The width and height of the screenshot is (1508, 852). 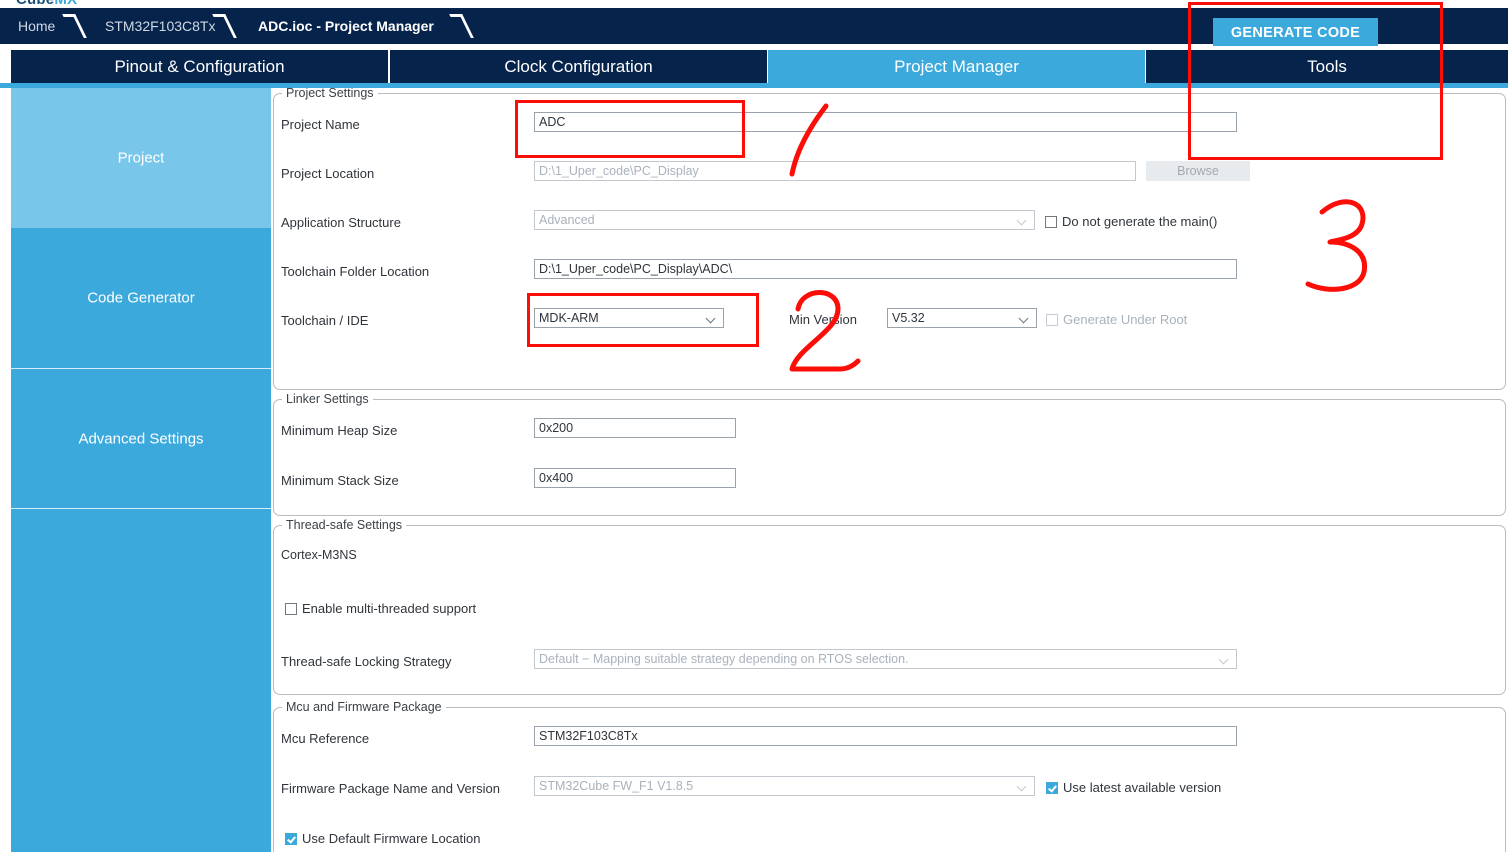 I want to click on toolchain-ide-select: MDK-ARM, so click(x=629, y=318).